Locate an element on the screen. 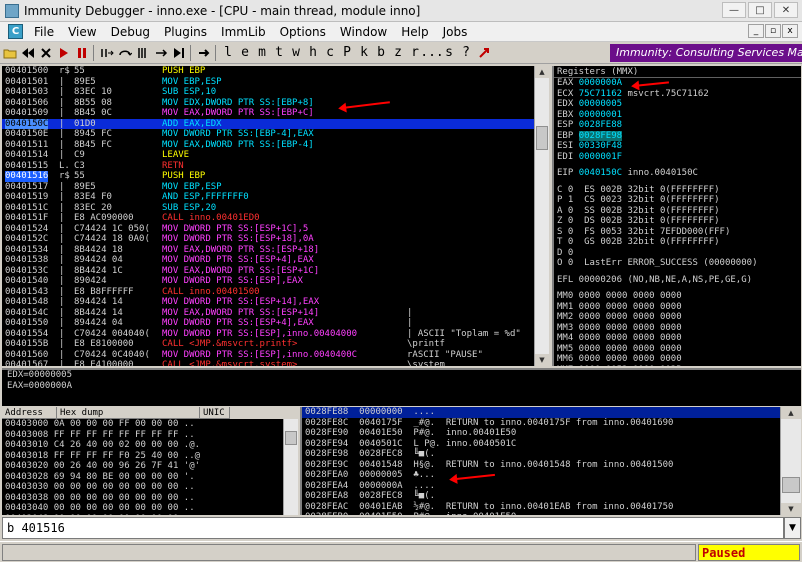 The image size is (802, 562). menu-plugins: Plugins is located at coordinates (185, 32).